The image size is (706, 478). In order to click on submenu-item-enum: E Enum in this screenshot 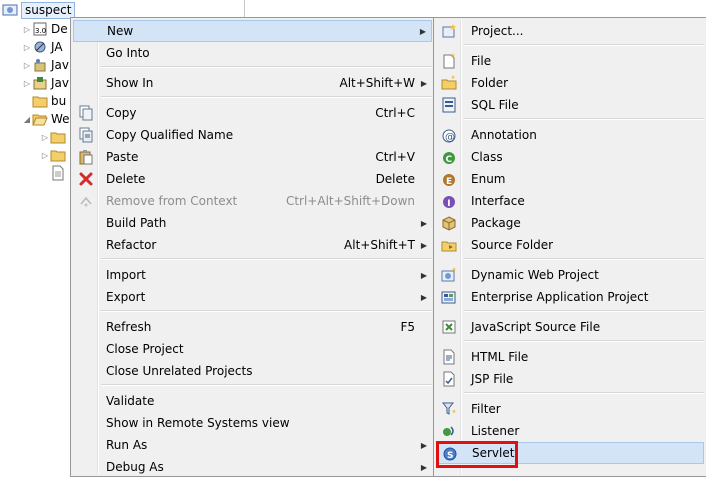, I will do `click(570, 179)`.